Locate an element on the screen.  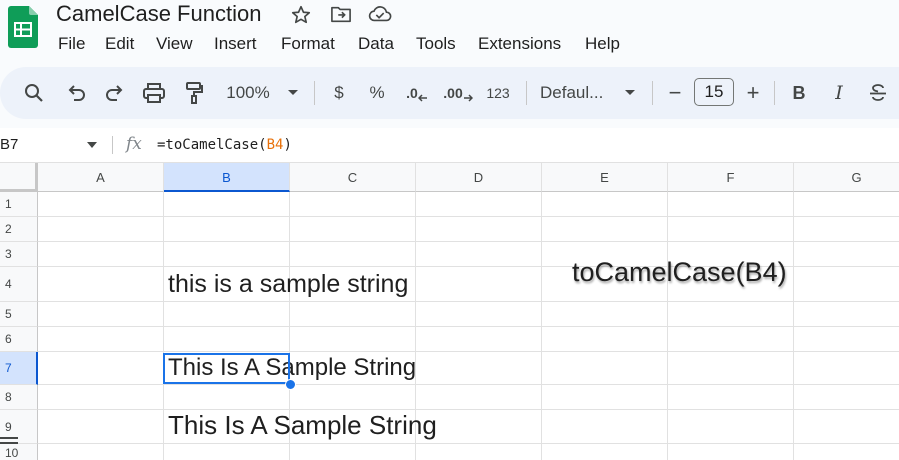
row-header-2: 2 is located at coordinates (19, 229).